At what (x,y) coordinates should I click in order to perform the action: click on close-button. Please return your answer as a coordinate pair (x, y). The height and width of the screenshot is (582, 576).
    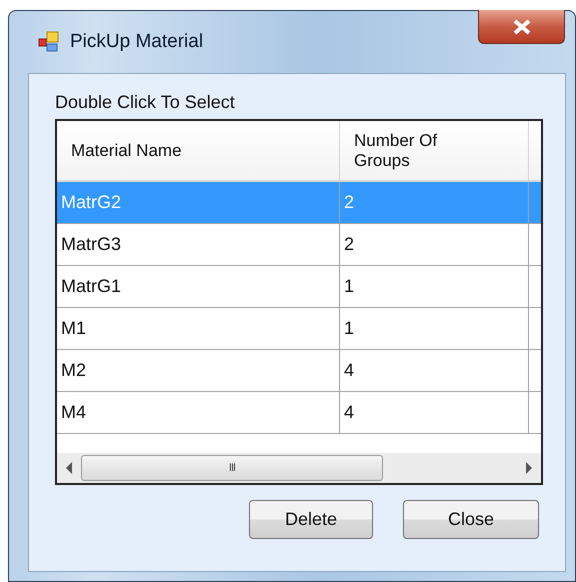
    Looking at the image, I should click on (521, 27).